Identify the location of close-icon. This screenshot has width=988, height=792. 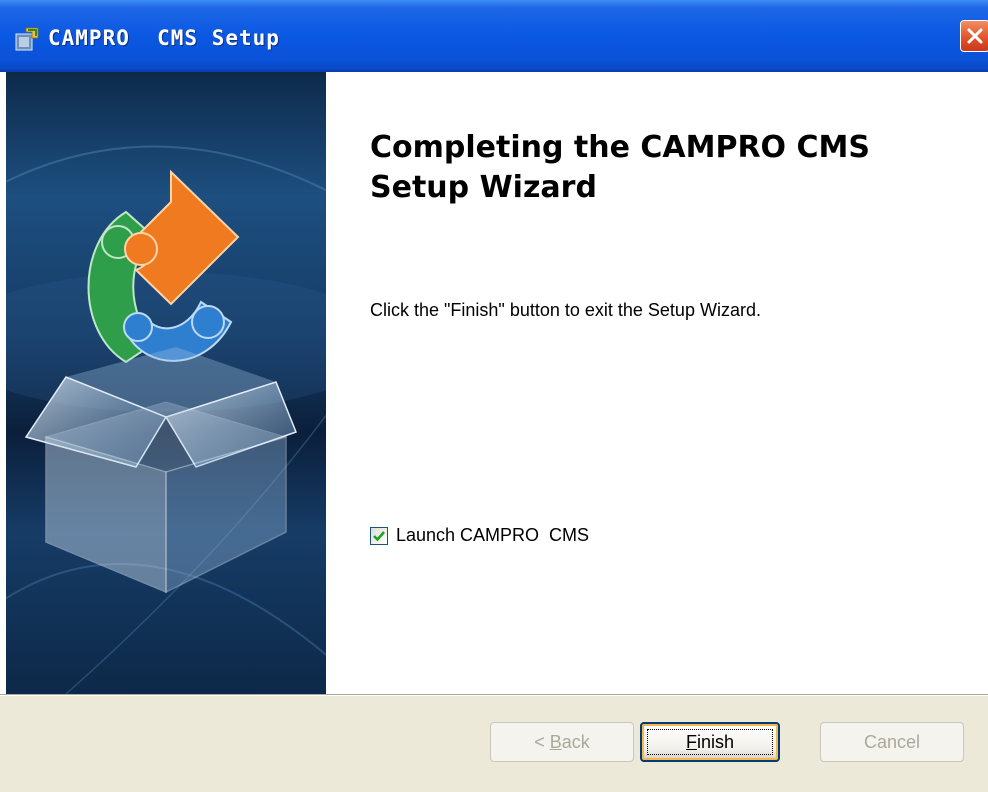
(975, 36).